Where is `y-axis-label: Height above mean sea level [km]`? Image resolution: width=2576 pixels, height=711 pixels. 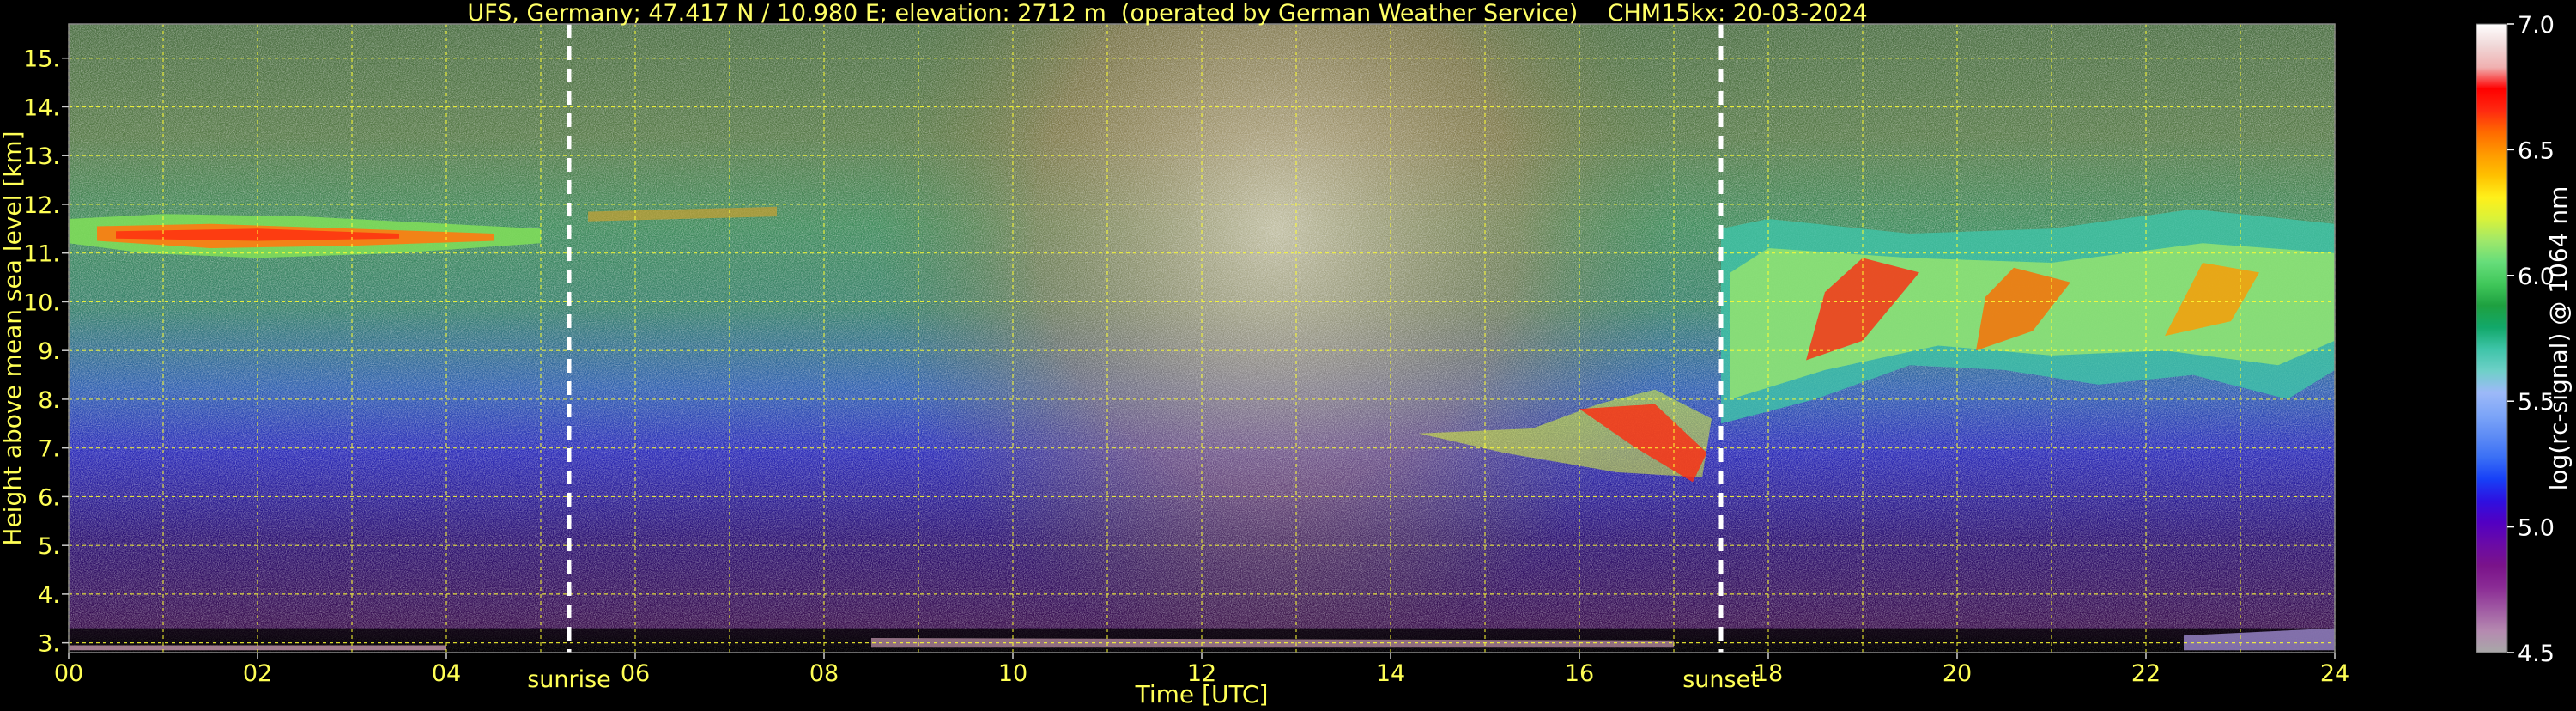 y-axis-label: Height above mean sea level [km] is located at coordinates (13, 338).